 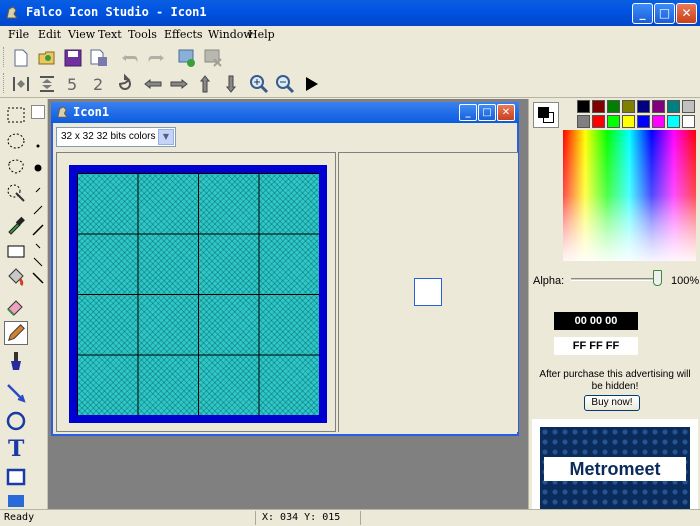 I want to click on advertising-box: Metromeet, so click(x=615, y=464).